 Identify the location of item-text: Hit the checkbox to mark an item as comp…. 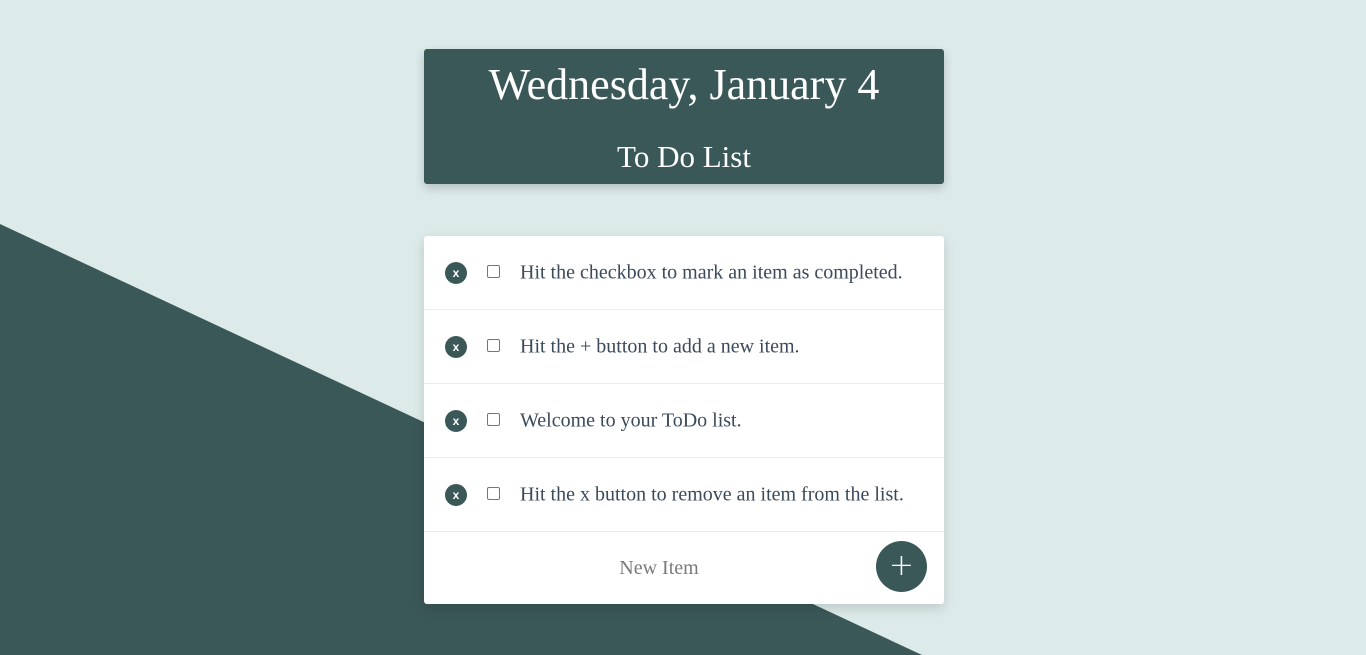
(711, 272).